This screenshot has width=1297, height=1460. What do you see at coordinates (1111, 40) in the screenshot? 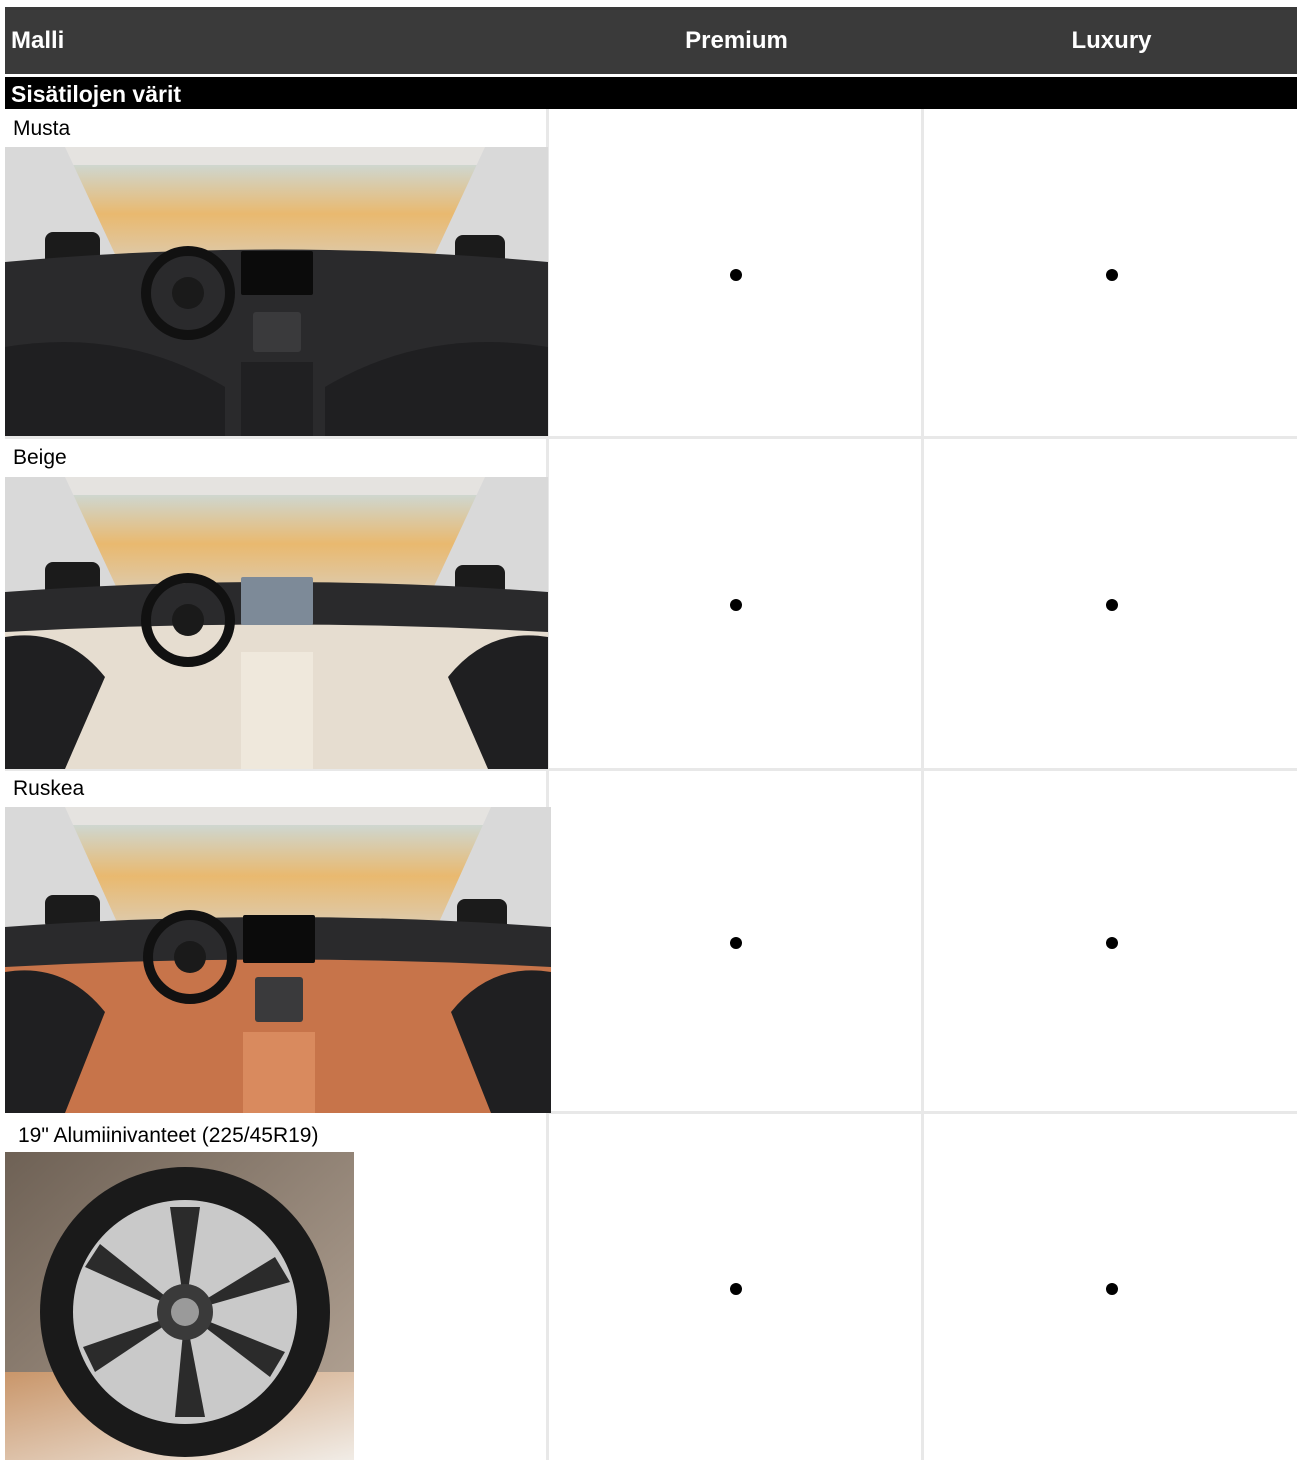
I see `column-header-luxury: Luxury` at bounding box center [1111, 40].